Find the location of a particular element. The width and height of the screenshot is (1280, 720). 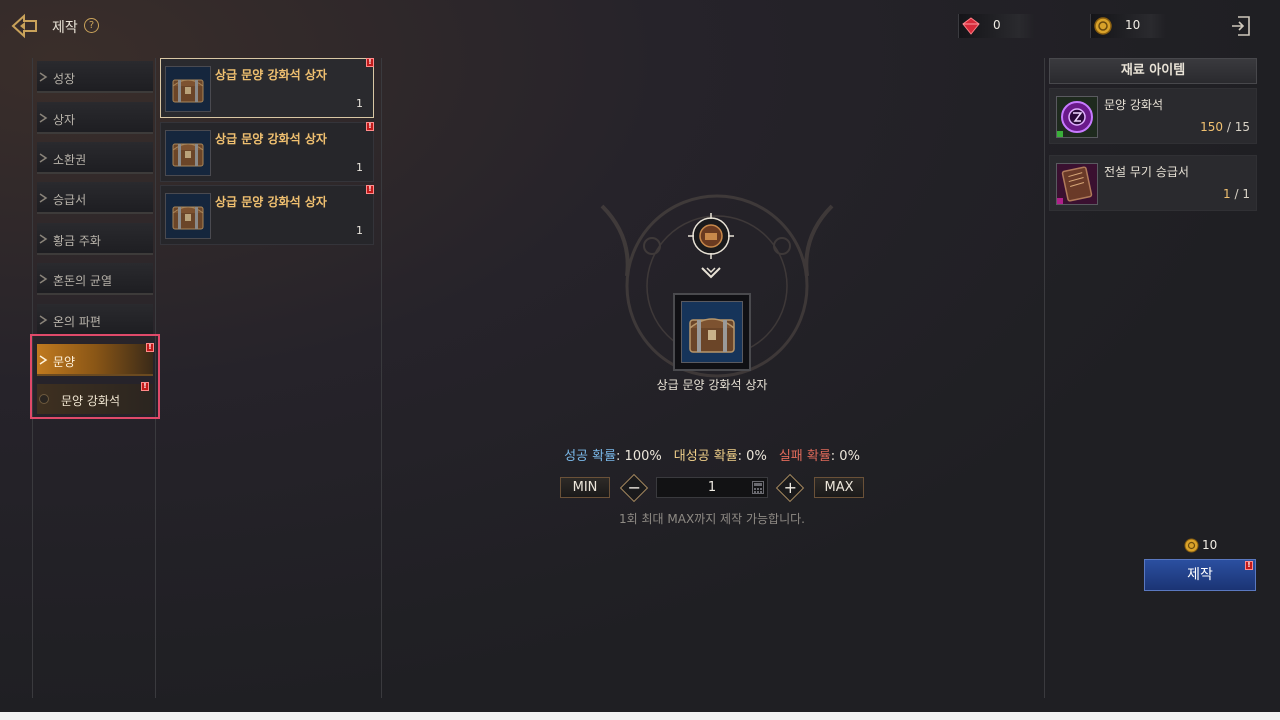

decrease-button: − is located at coordinates (634, 488).